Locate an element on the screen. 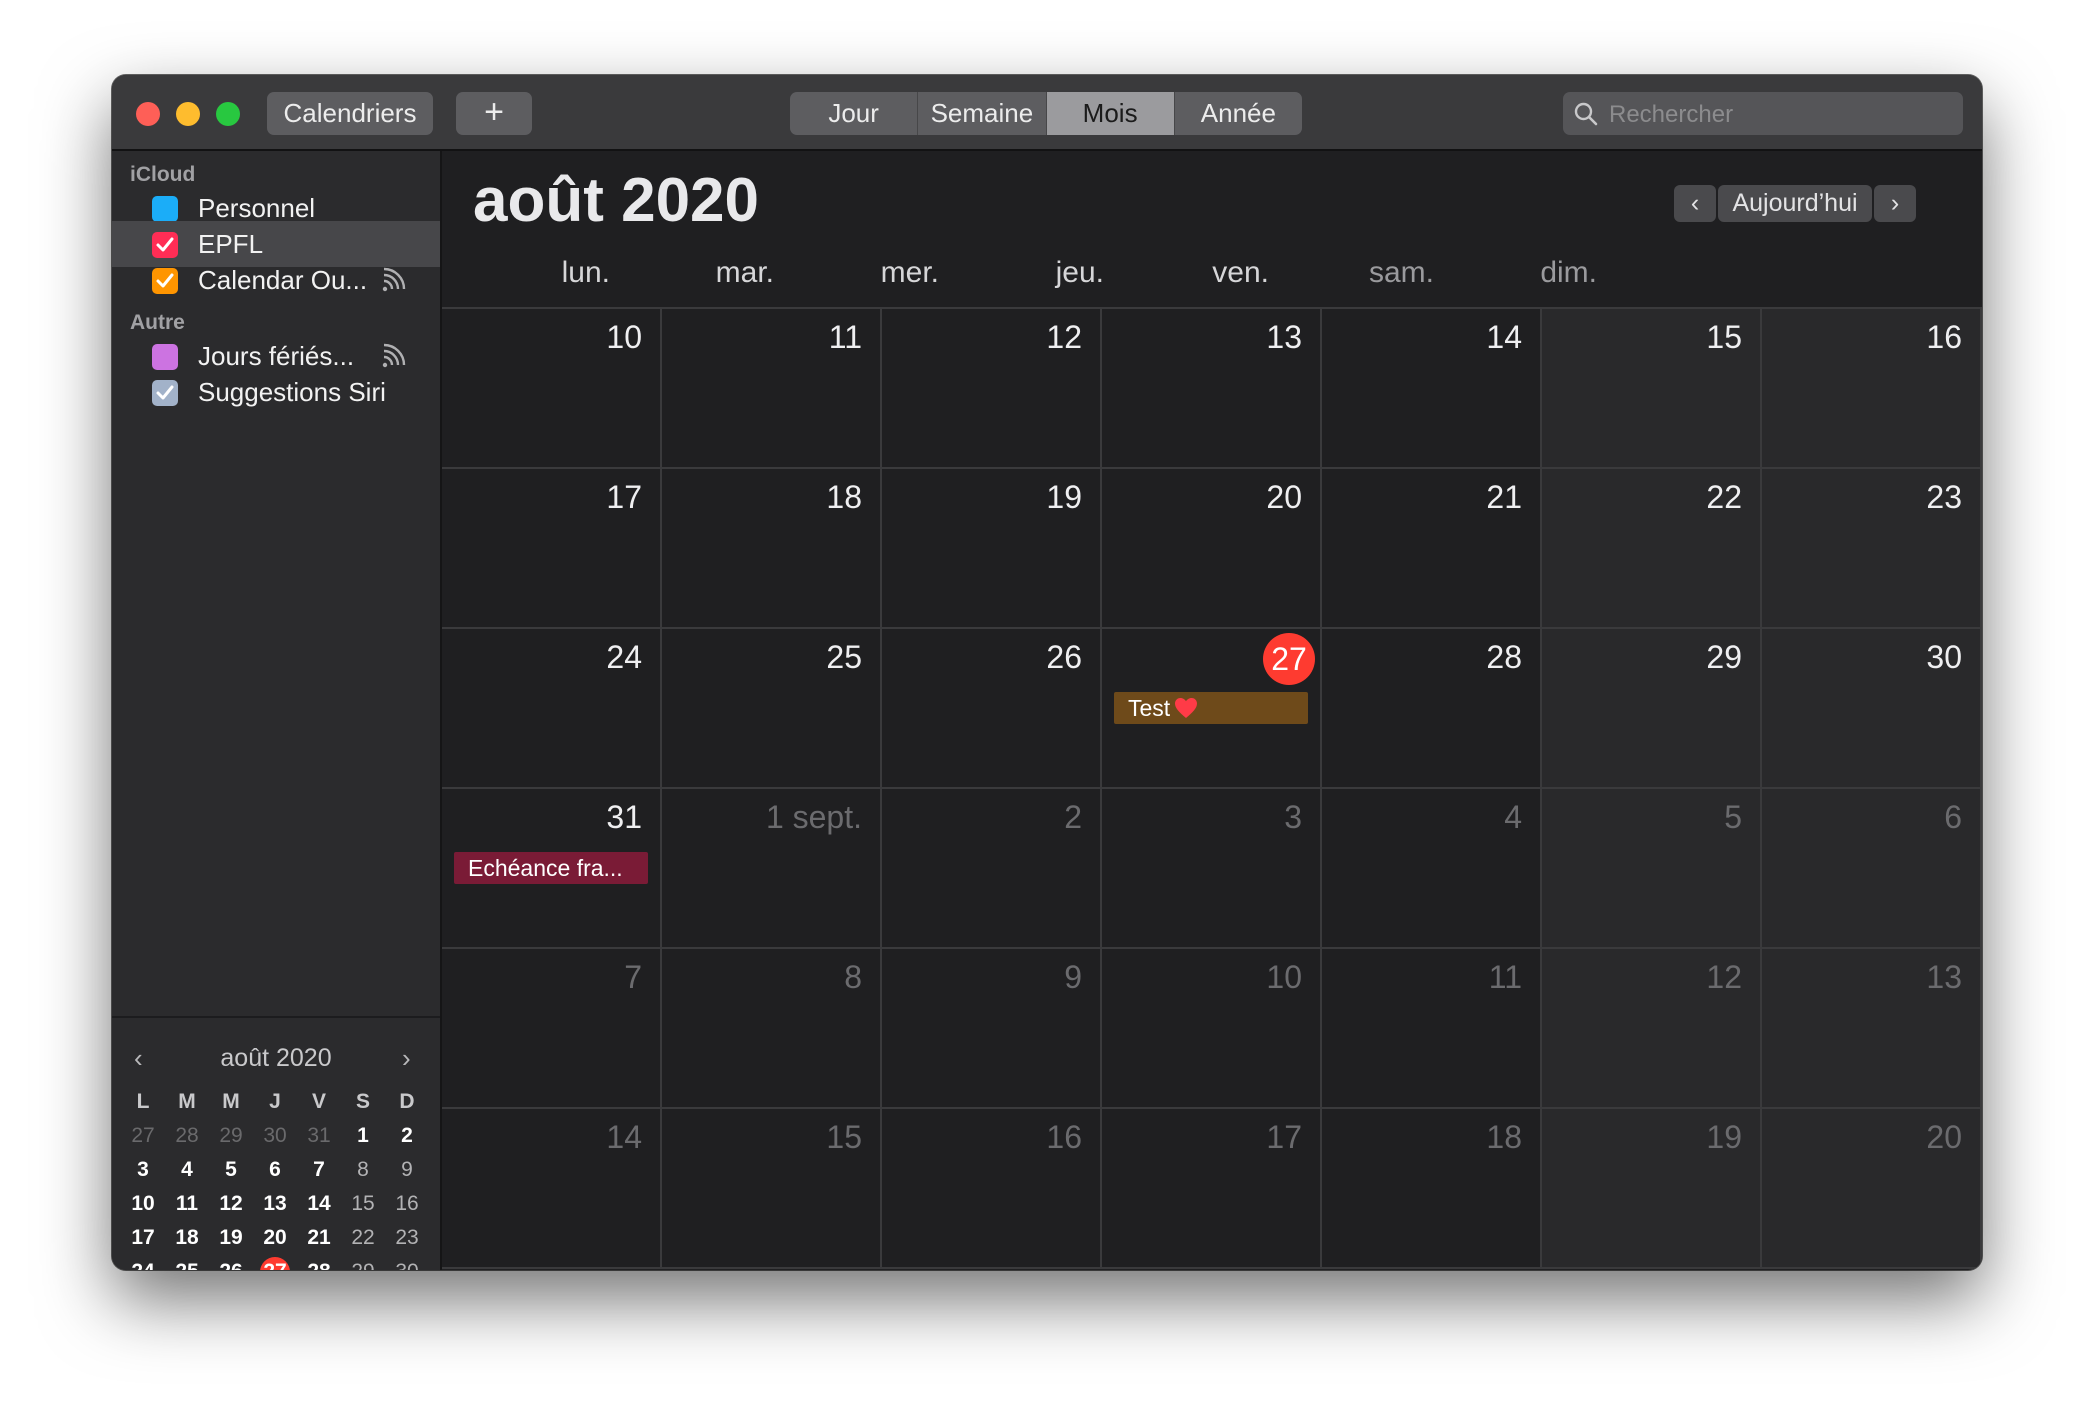  mini-day: 9 is located at coordinates (407, 1170).